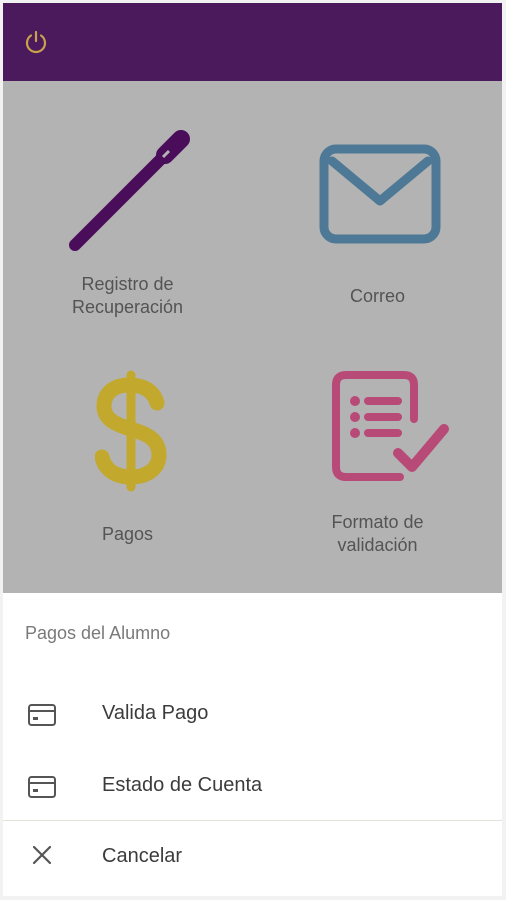  I want to click on toolbar, so click(252, 42).